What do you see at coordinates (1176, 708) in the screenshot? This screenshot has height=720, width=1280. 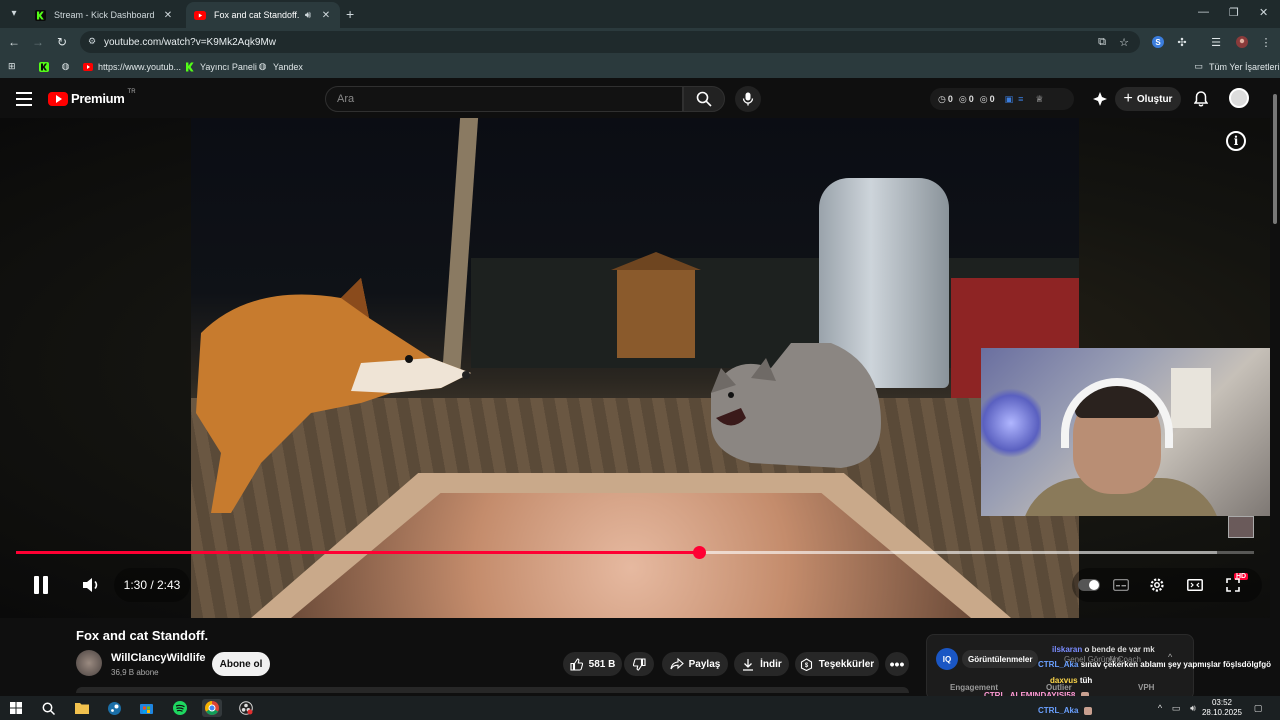 I see `network-icon: ▭` at bounding box center [1176, 708].